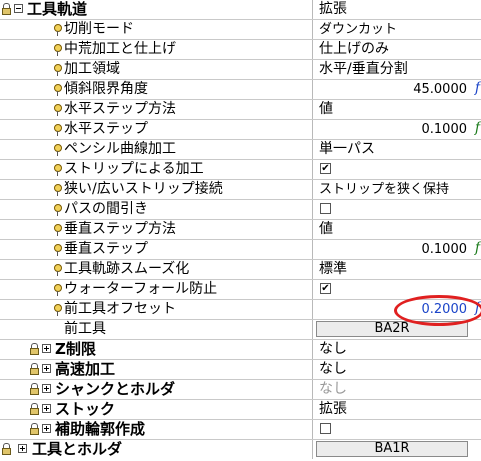  Describe the element at coordinates (156, 289) in the screenshot. I see `prop-name: ウォーターフォール防止` at that location.